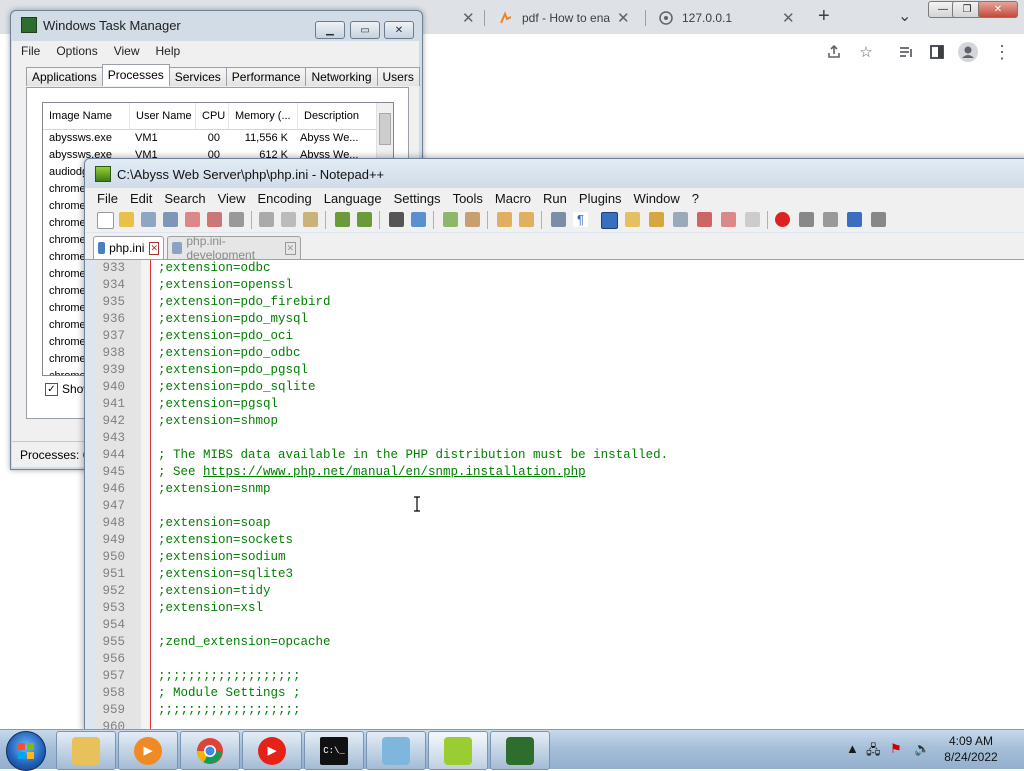 The width and height of the screenshot is (1024, 771). What do you see at coordinates (141, 198) in the screenshot?
I see `menu-edit: Edit` at bounding box center [141, 198].